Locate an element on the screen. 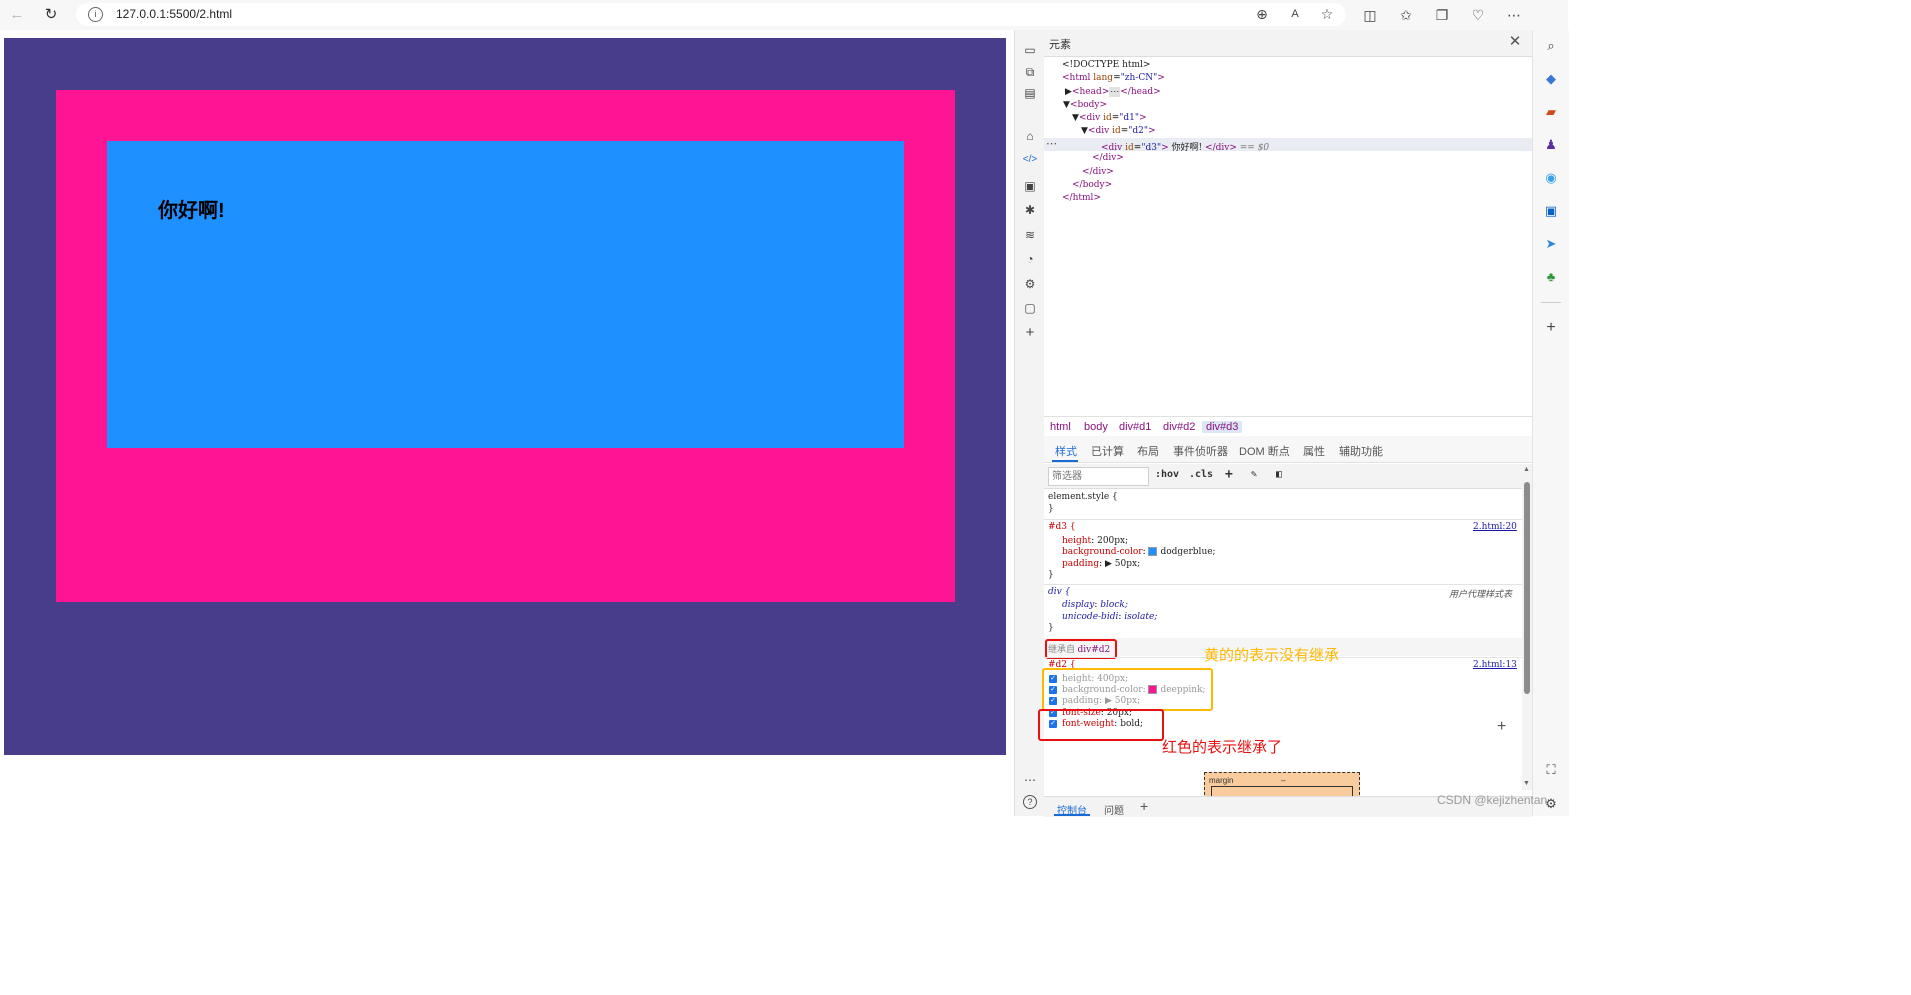  dom-body-close: </body> is located at coordinates (1092, 185).